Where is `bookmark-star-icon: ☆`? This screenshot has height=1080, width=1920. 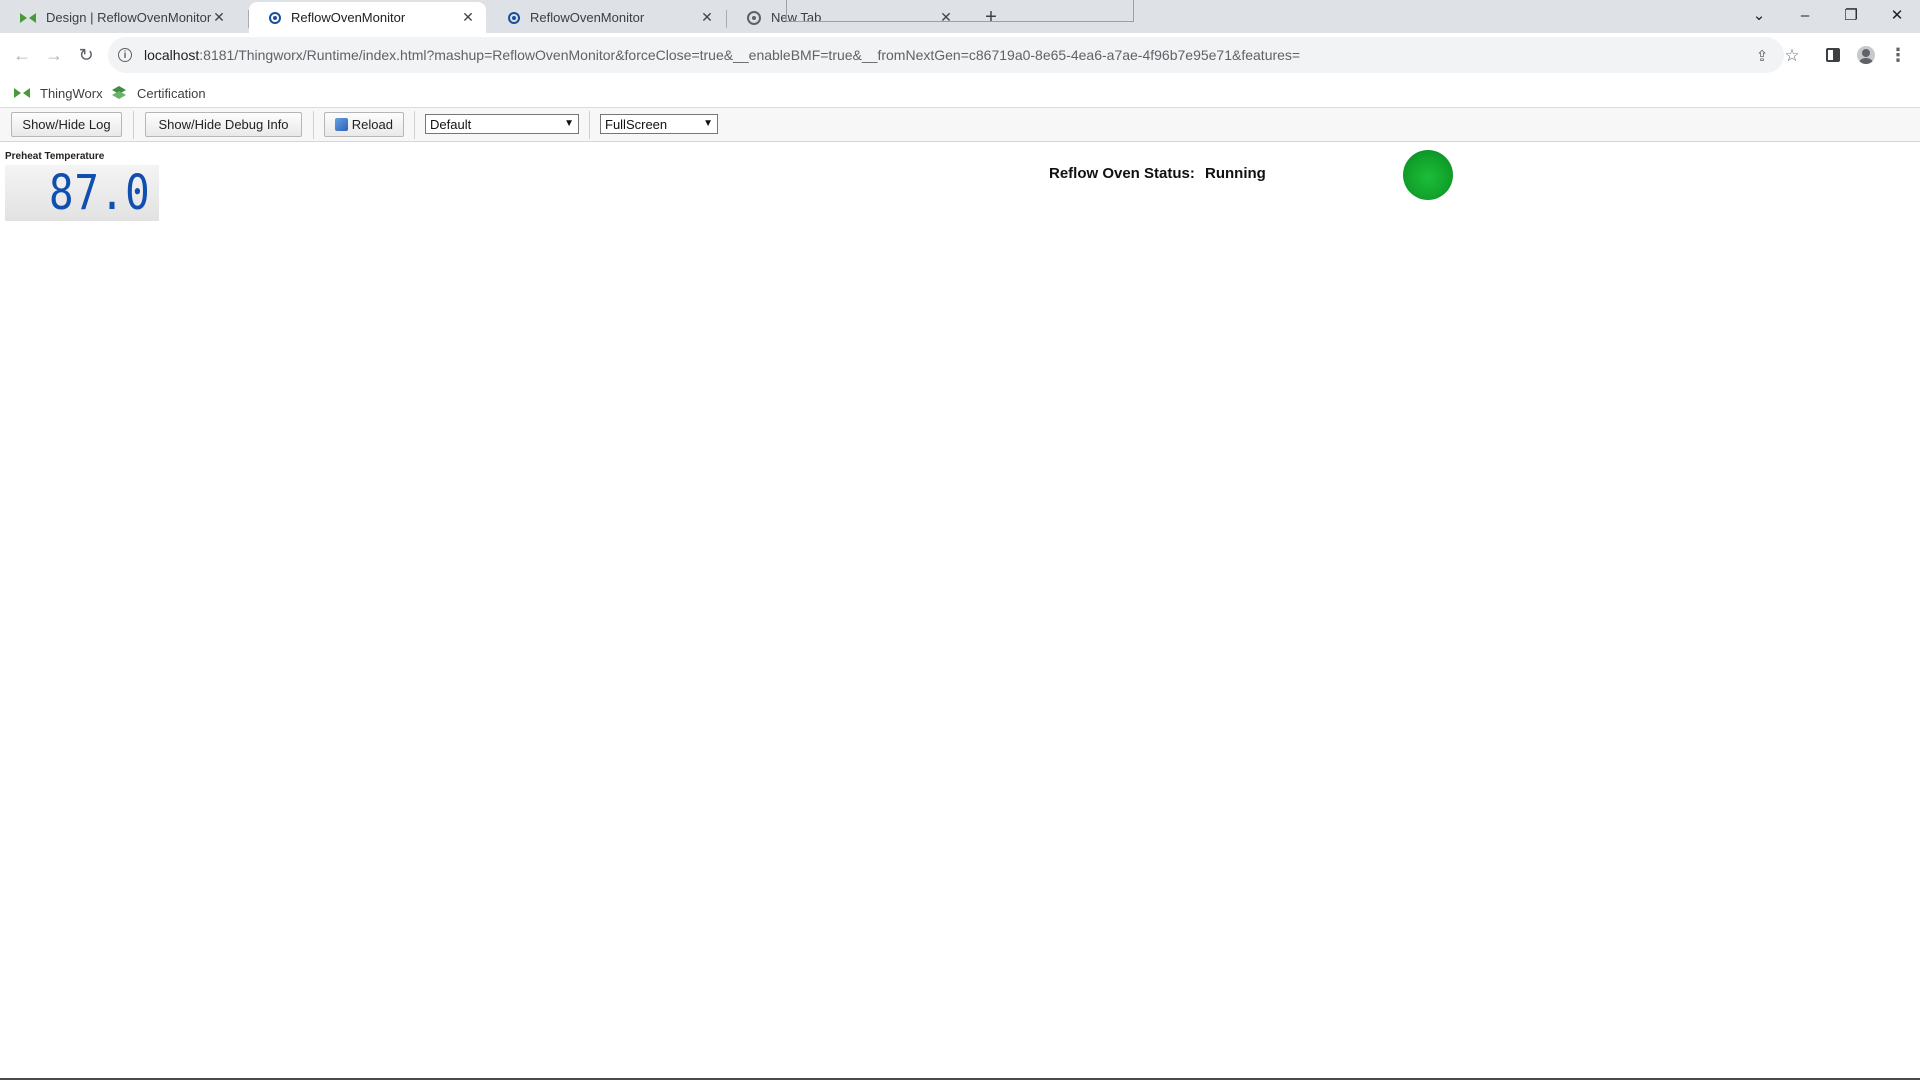 bookmark-star-icon: ☆ is located at coordinates (1792, 56).